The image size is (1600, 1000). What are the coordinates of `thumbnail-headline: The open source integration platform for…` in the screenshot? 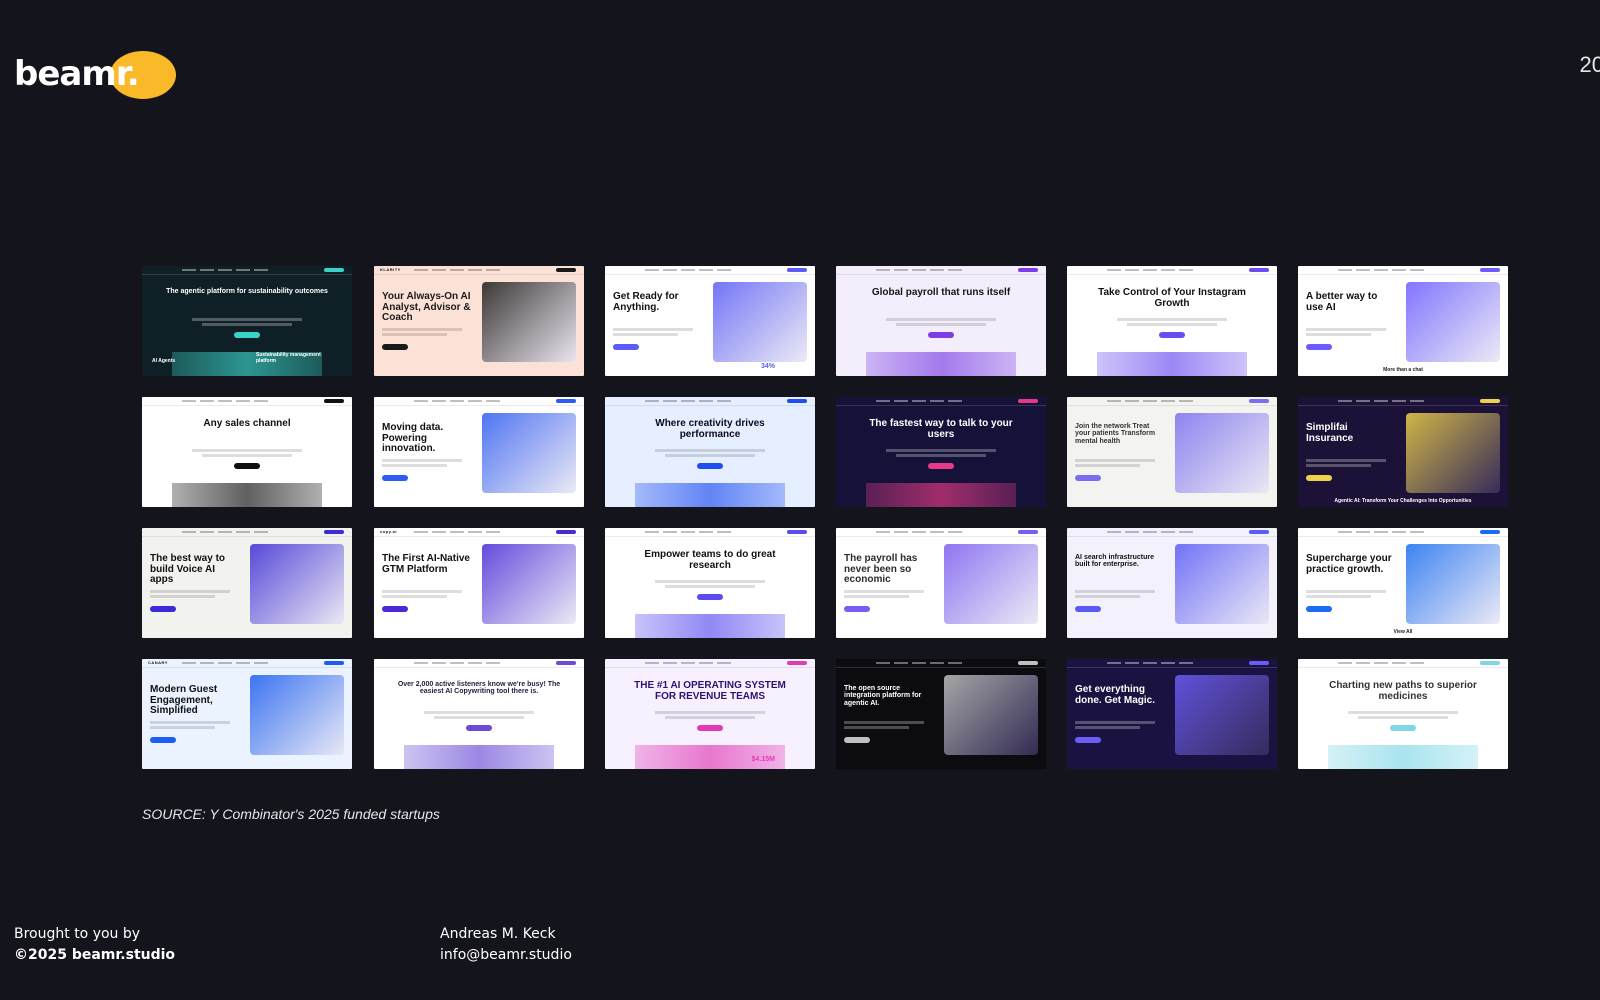 It's located at (883, 696).